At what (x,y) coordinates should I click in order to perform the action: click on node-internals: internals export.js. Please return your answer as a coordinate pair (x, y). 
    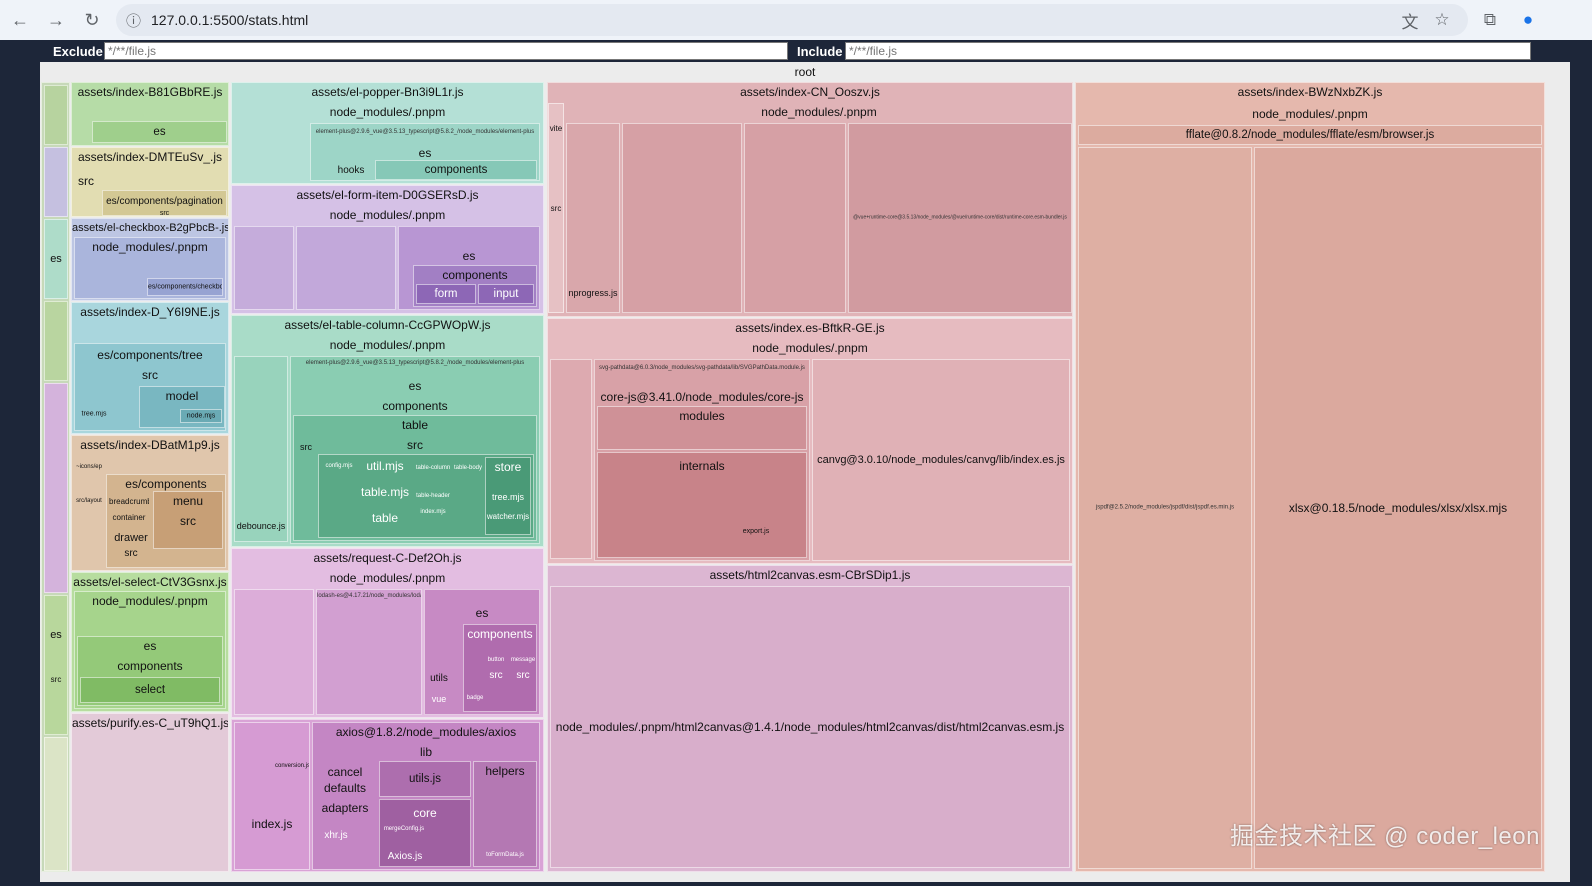
    Looking at the image, I should click on (702, 505).